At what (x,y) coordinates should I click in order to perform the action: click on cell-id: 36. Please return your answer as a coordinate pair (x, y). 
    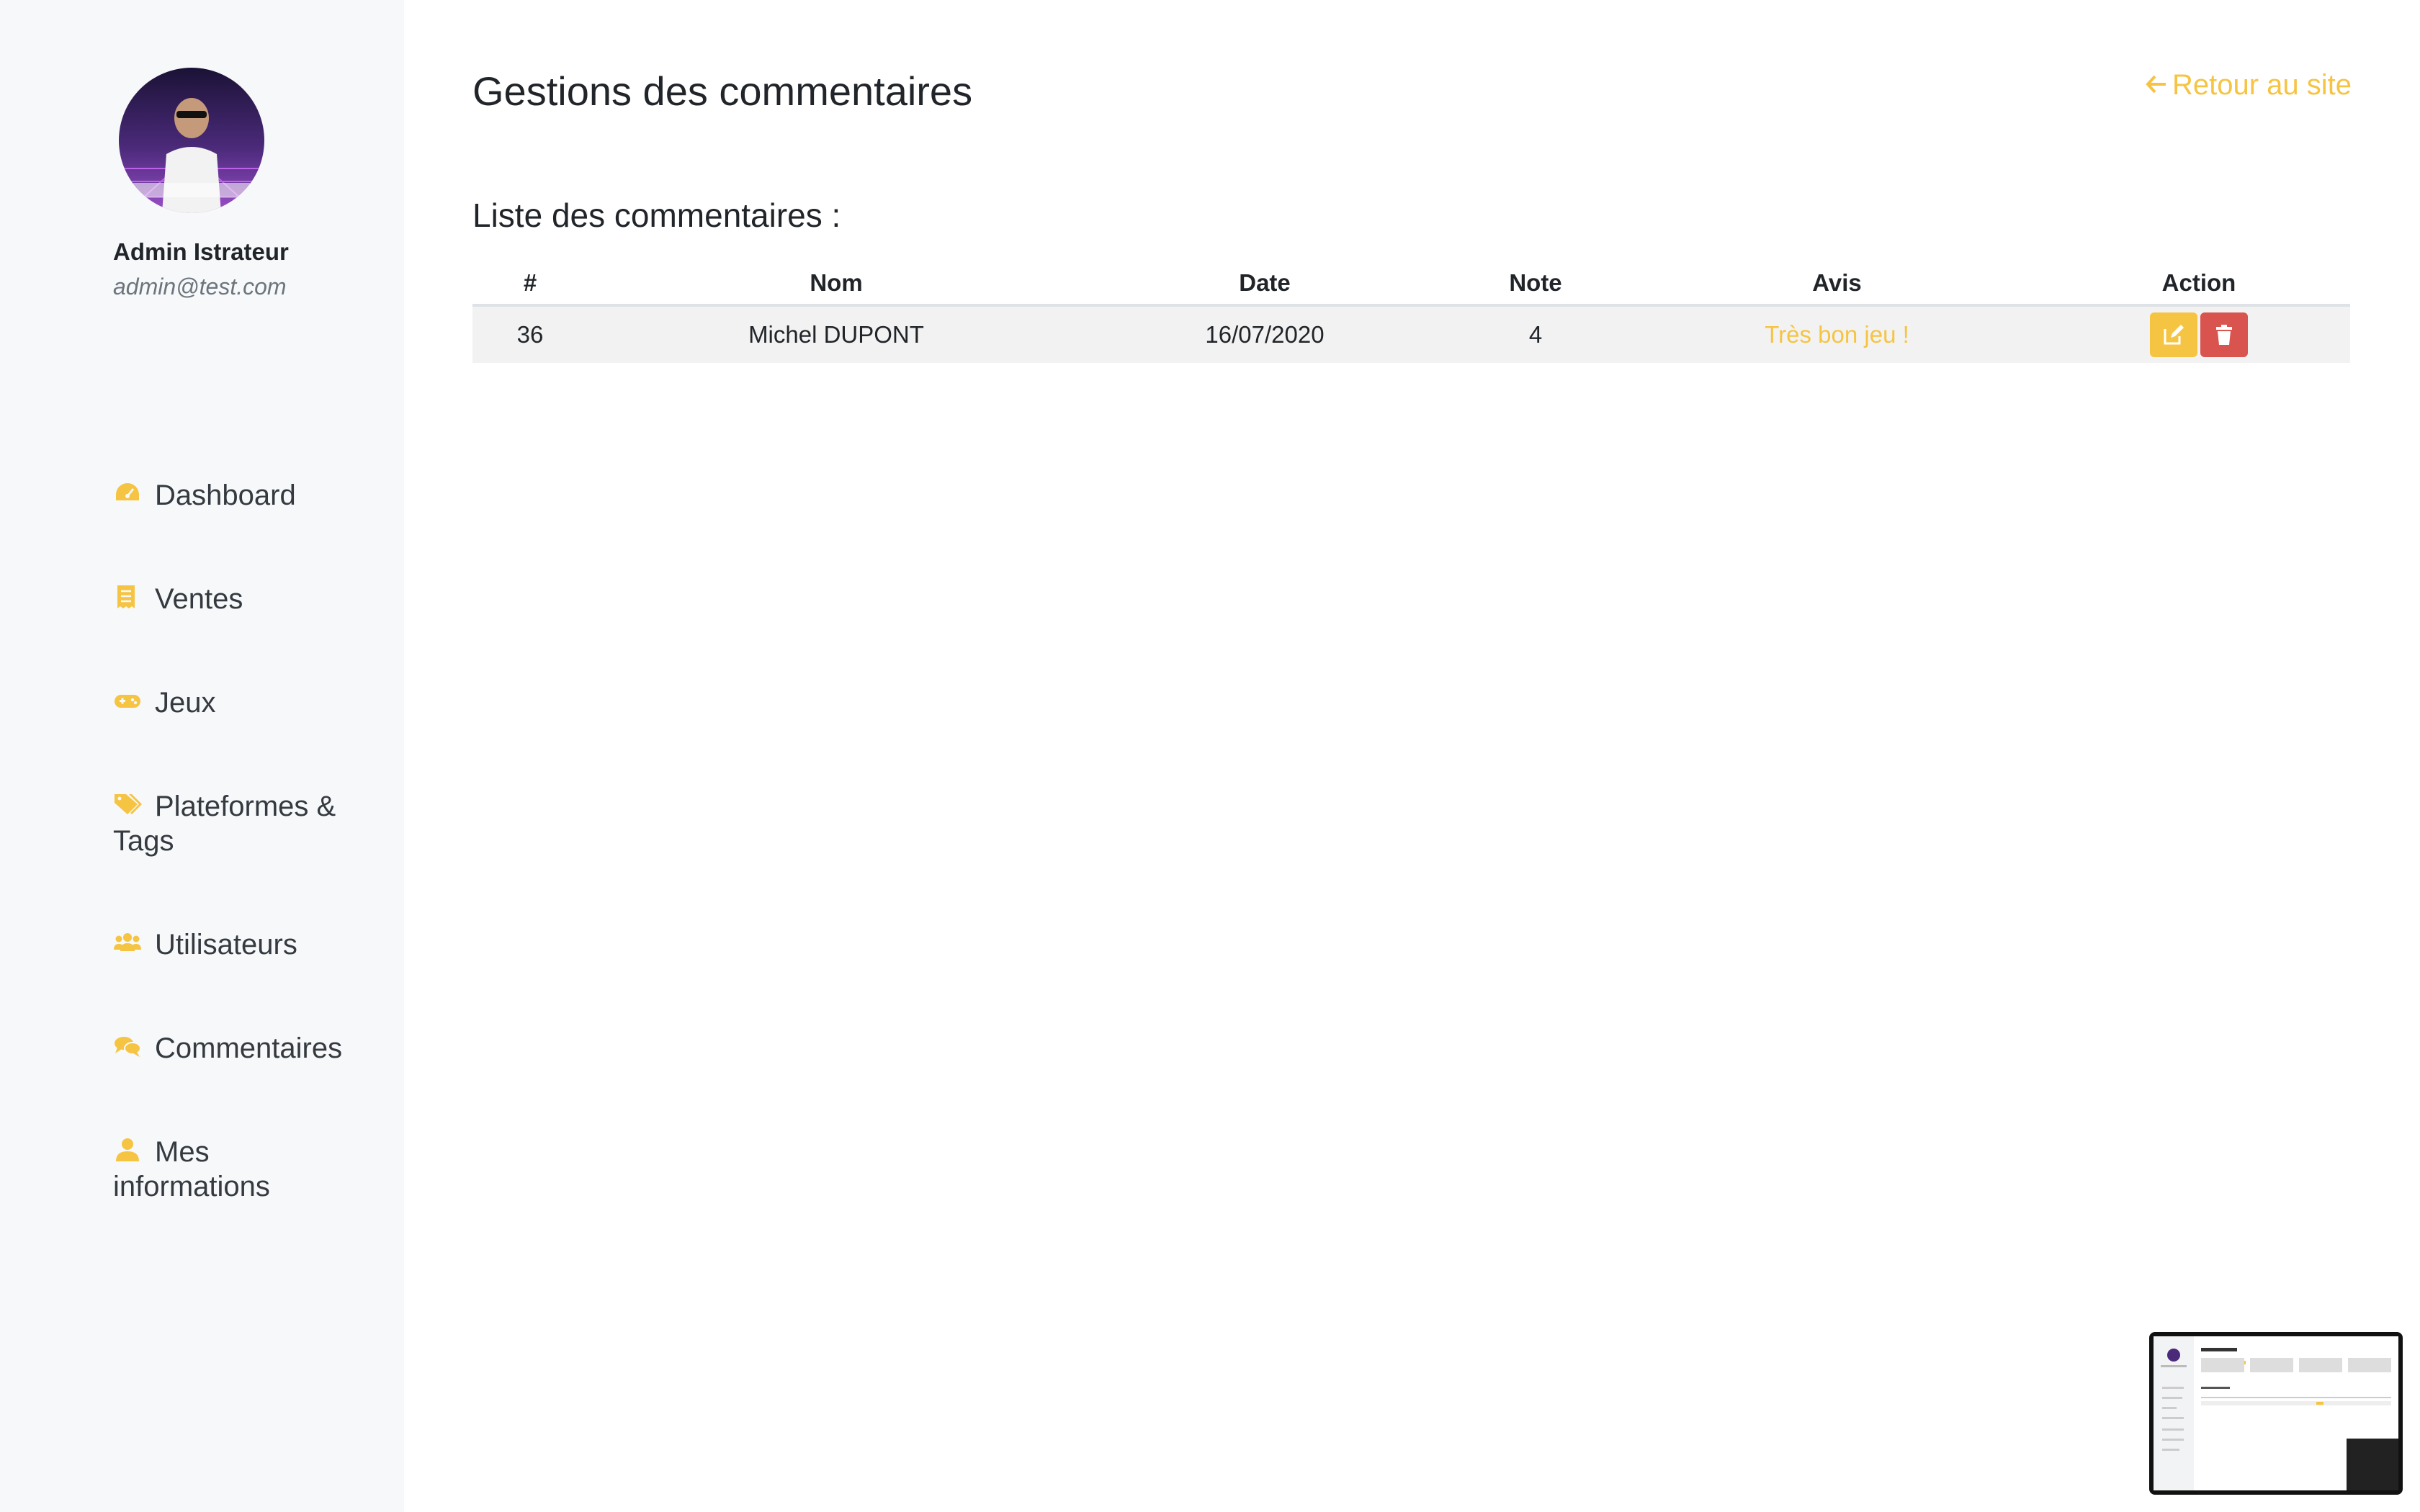
    Looking at the image, I should click on (530, 334).